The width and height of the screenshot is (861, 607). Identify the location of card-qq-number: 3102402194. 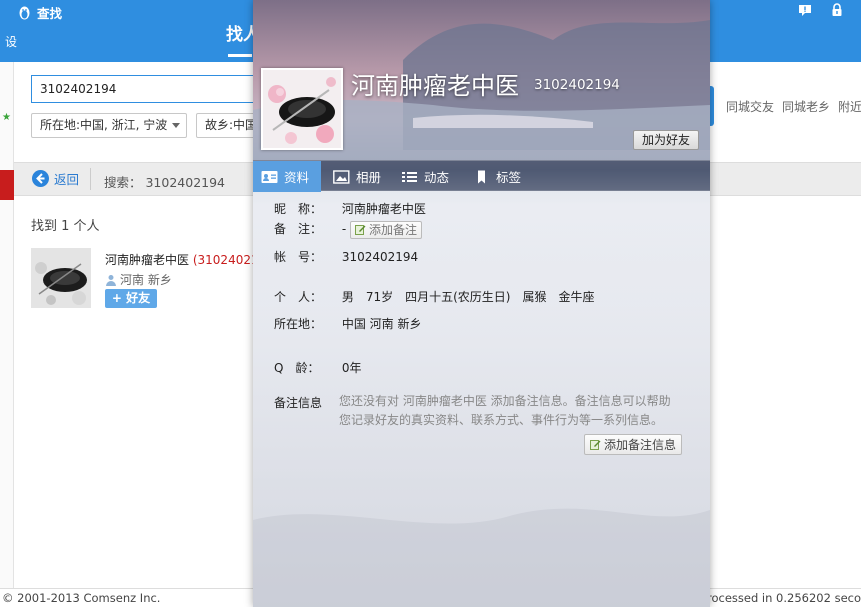
(577, 85).